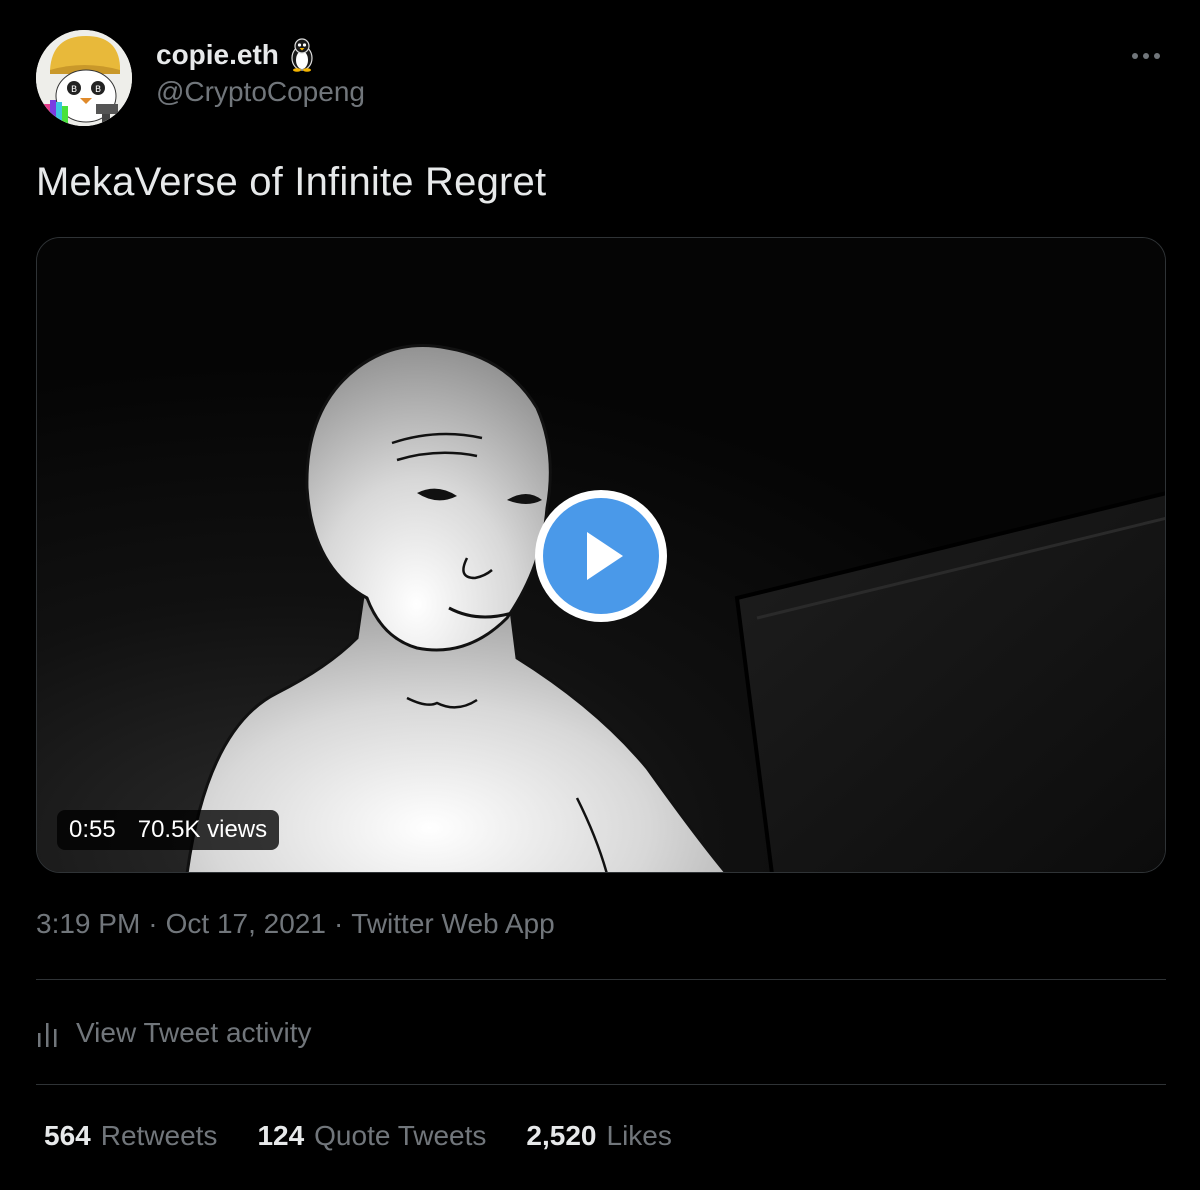 The width and height of the screenshot is (1200, 1190). I want to click on tweet-metadata: 3:19 PM · Oct 17, 2021 · Twitter Web App, so click(295, 924).